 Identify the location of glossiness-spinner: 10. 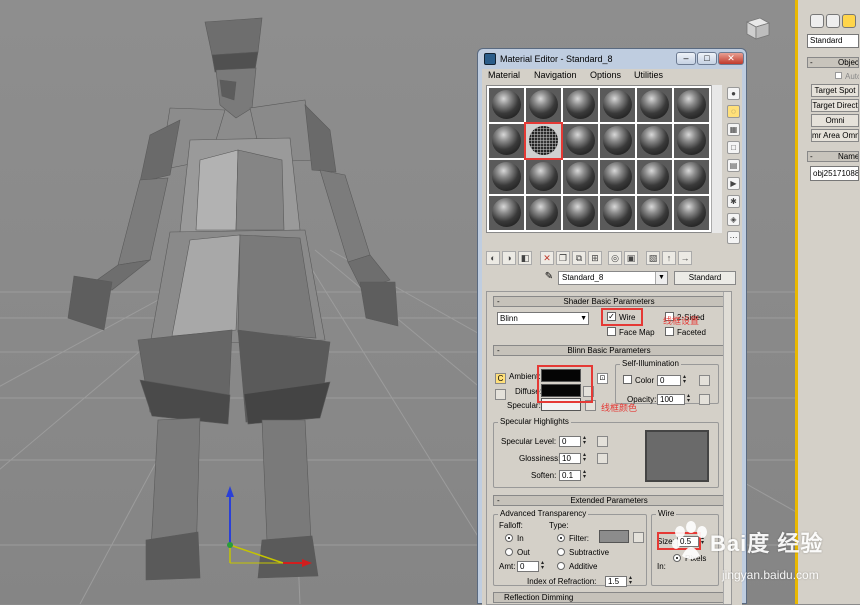
(574, 458).